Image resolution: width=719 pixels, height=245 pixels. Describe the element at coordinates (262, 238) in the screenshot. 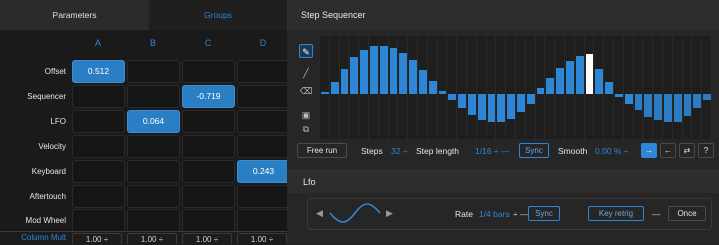

I see `column-mult-d: 1.00 ÷` at that location.